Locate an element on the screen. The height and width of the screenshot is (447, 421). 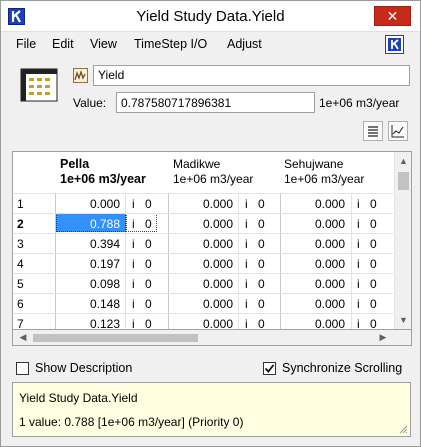
row-number: 7 is located at coordinates (20, 323).